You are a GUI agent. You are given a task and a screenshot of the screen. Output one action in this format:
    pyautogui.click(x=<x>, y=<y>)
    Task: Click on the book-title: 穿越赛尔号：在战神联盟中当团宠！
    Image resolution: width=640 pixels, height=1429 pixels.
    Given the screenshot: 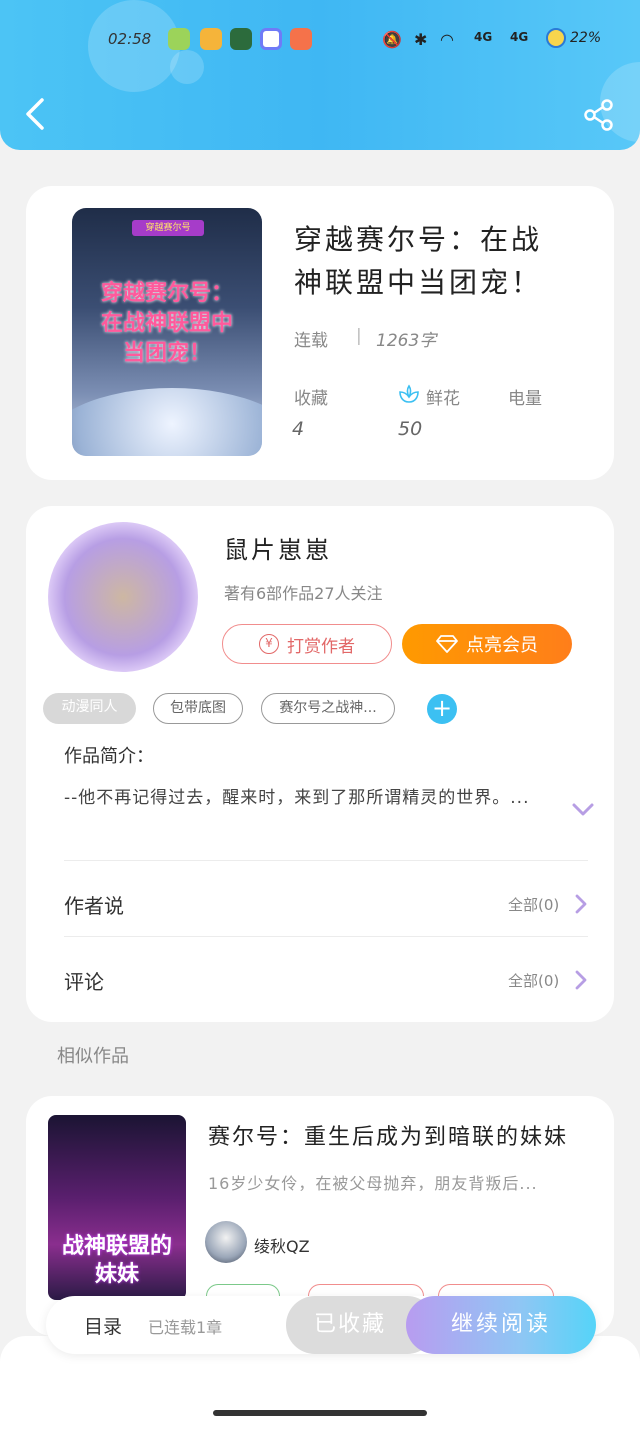 What is the action you would take?
    pyautogui.click(x=418, y=261)
    